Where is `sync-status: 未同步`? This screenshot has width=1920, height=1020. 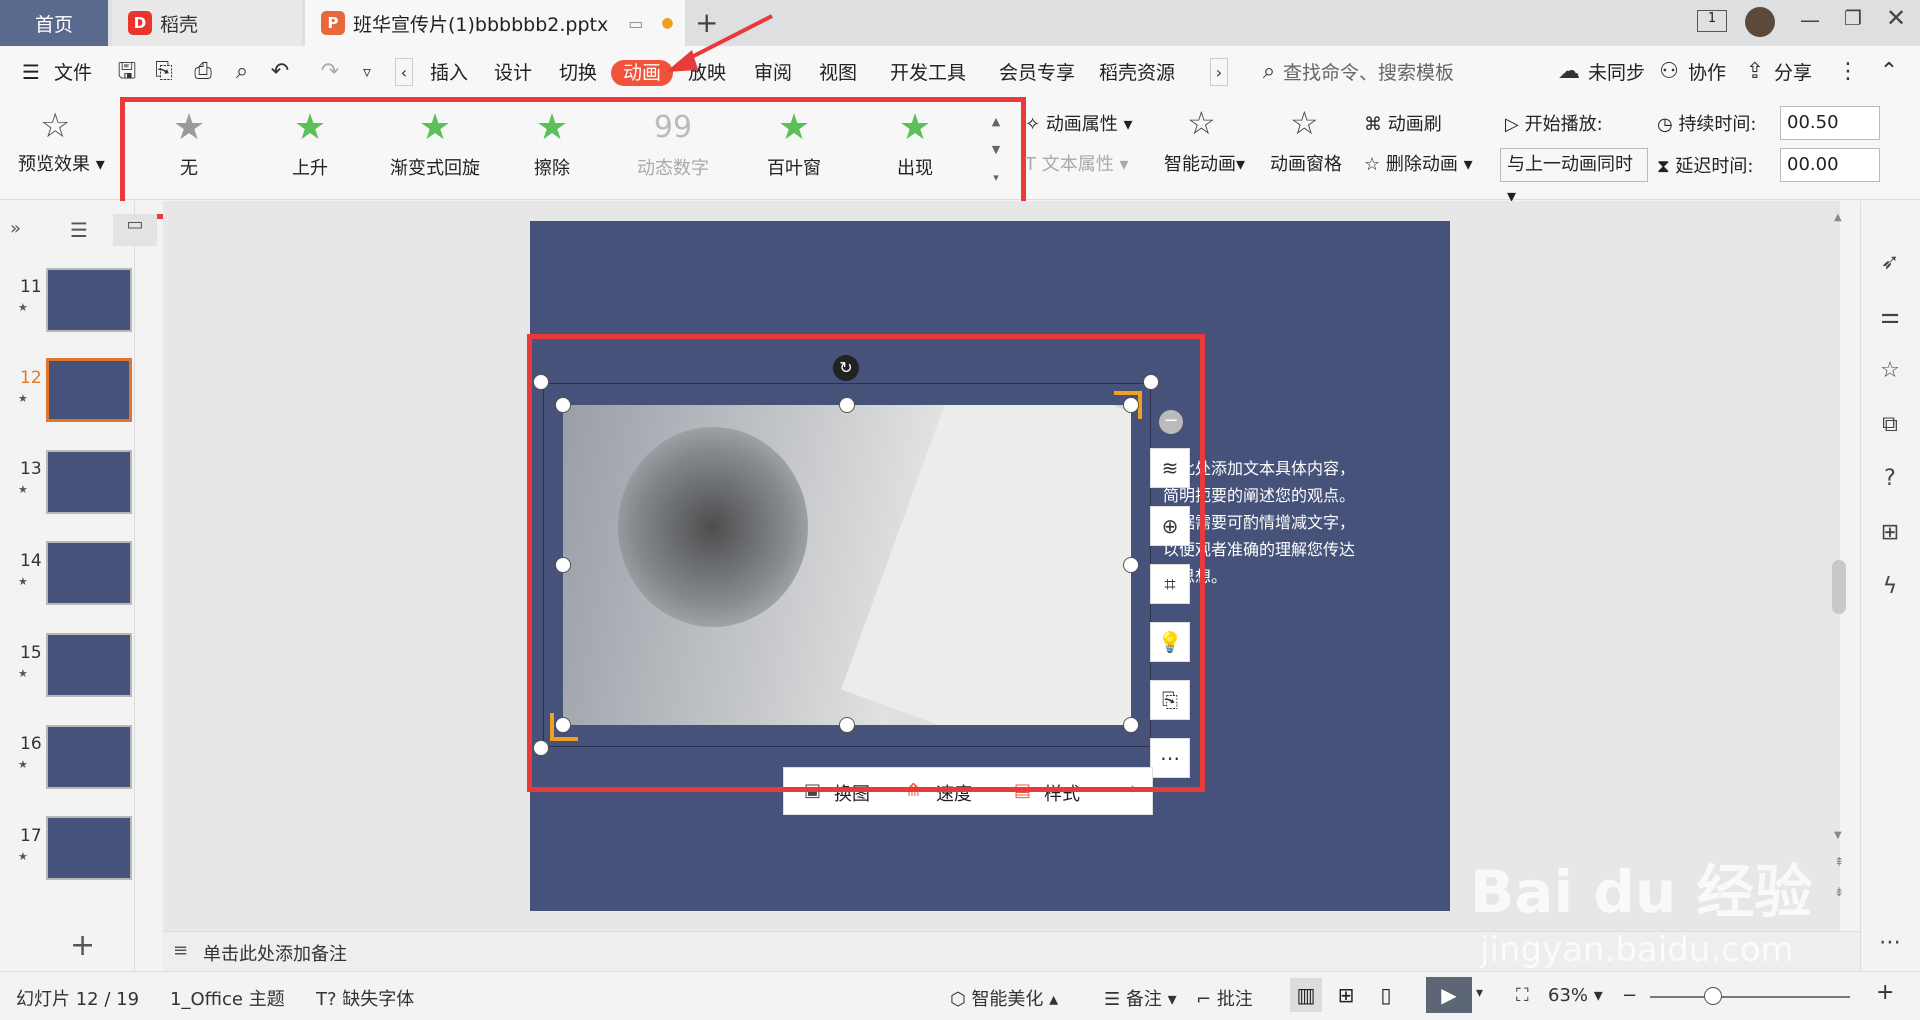 sync-status: 未同步 is located at coordinates (1616, 73).